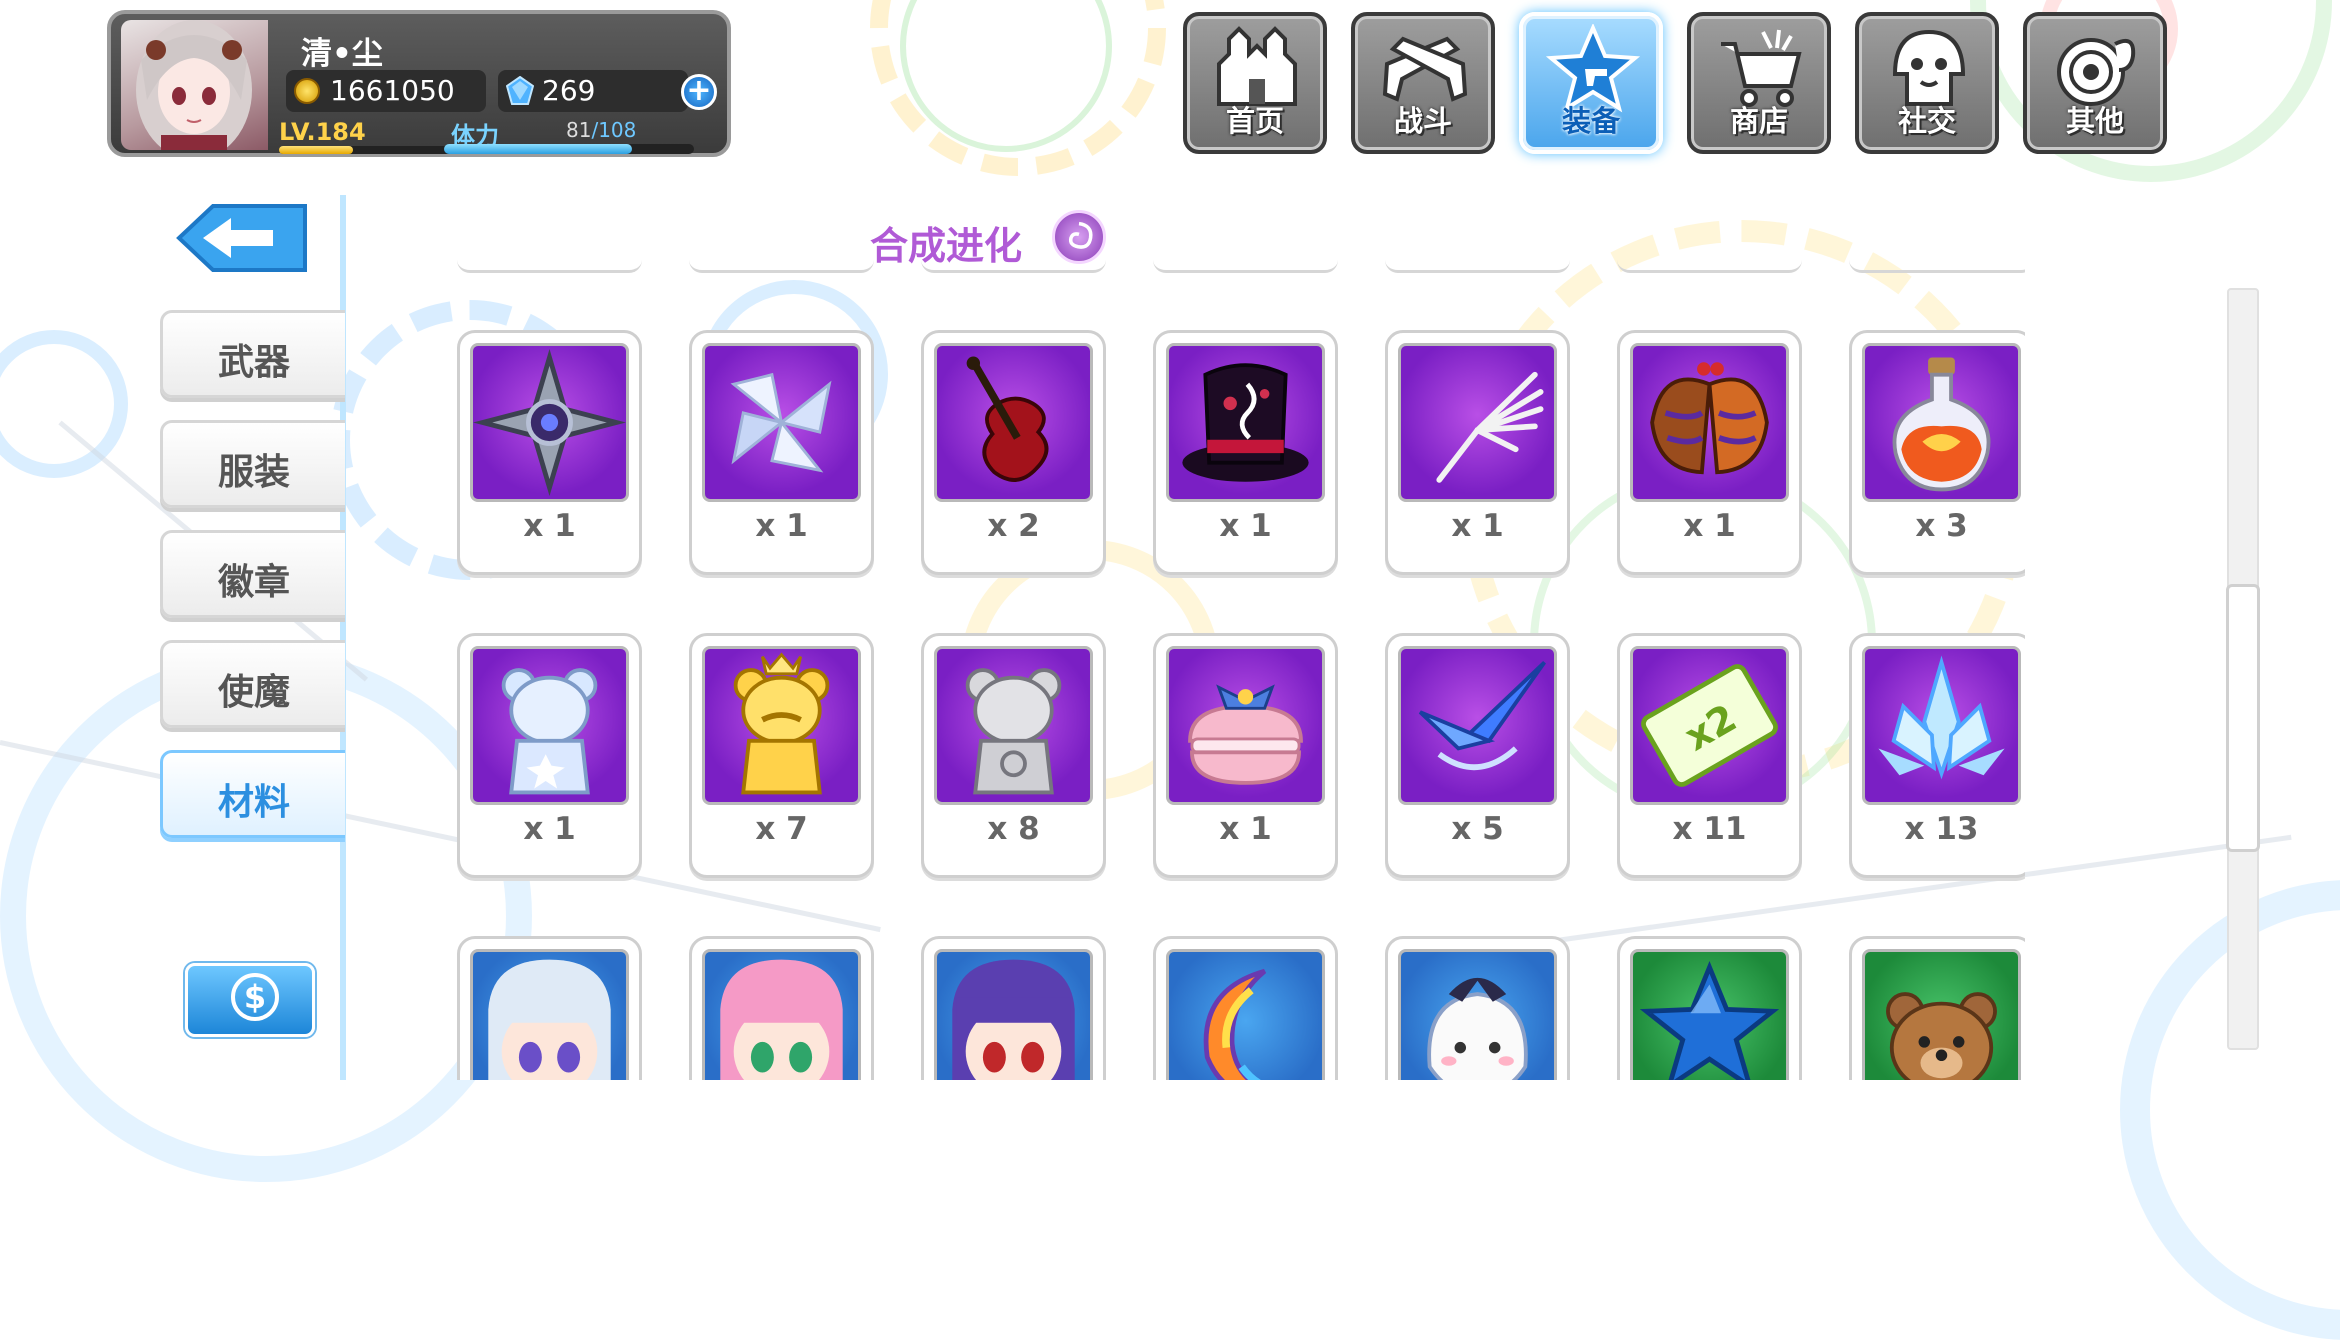  I want to click on ice-bear-statue-icon, so click(549, 731).